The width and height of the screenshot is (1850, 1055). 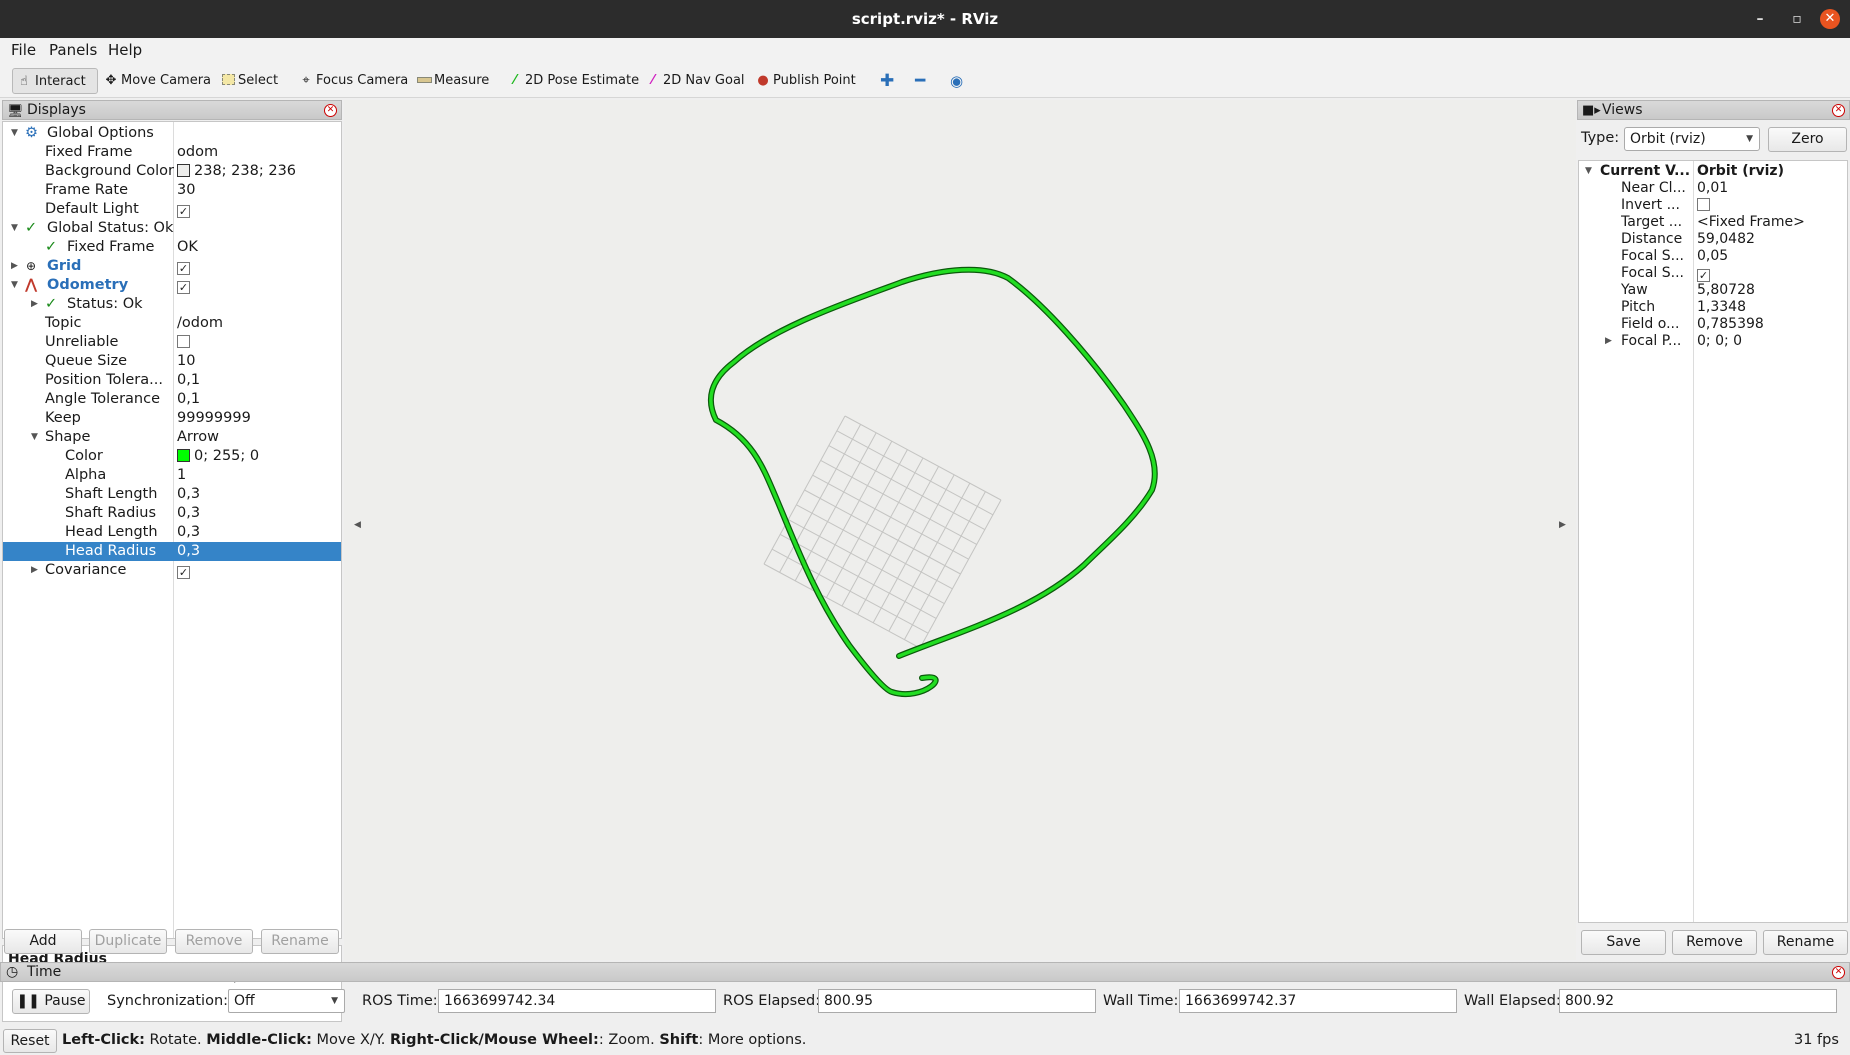 I want to click on tree-row-fixed-frame: Fixed Frame odom, so click(x=172, y=152).